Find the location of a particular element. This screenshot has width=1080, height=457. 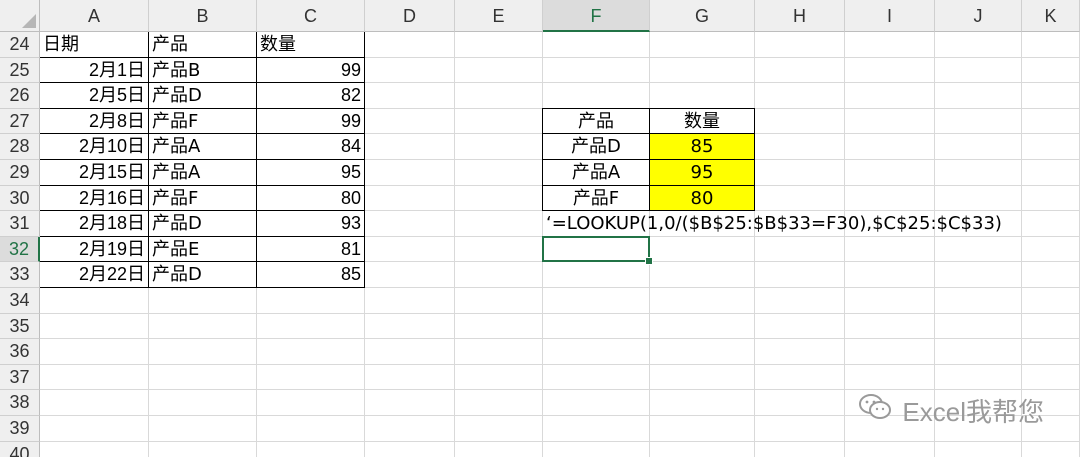

column-header-j: J is located at coordinates (978, 16).